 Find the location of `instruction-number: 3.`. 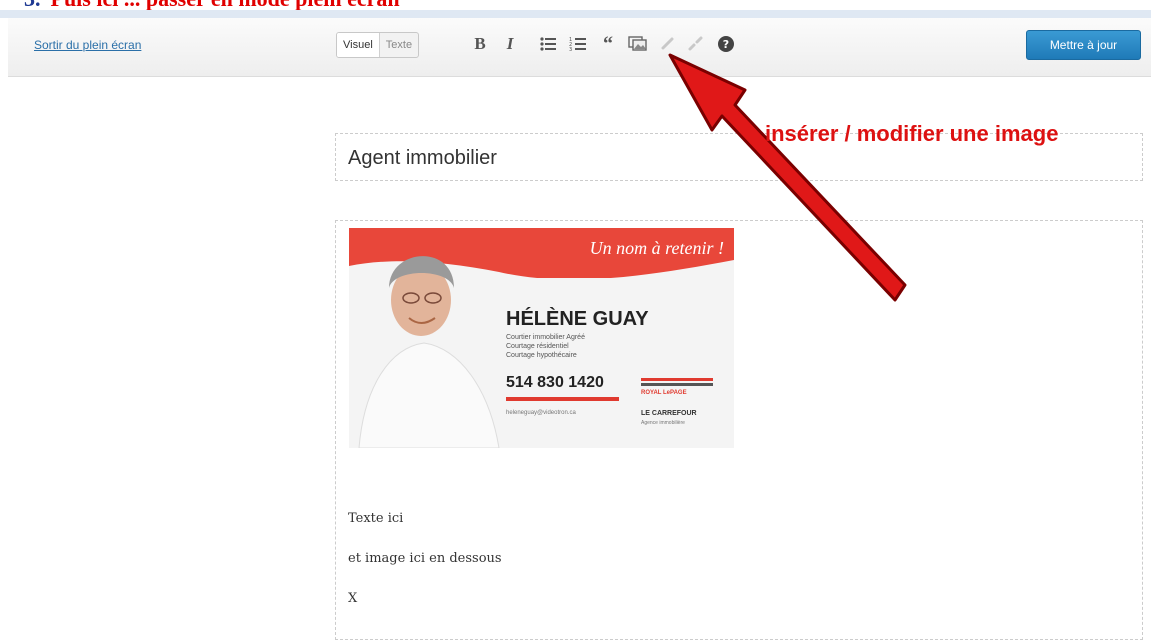

instruction-number: 3. is located at coordinates (32, 5).